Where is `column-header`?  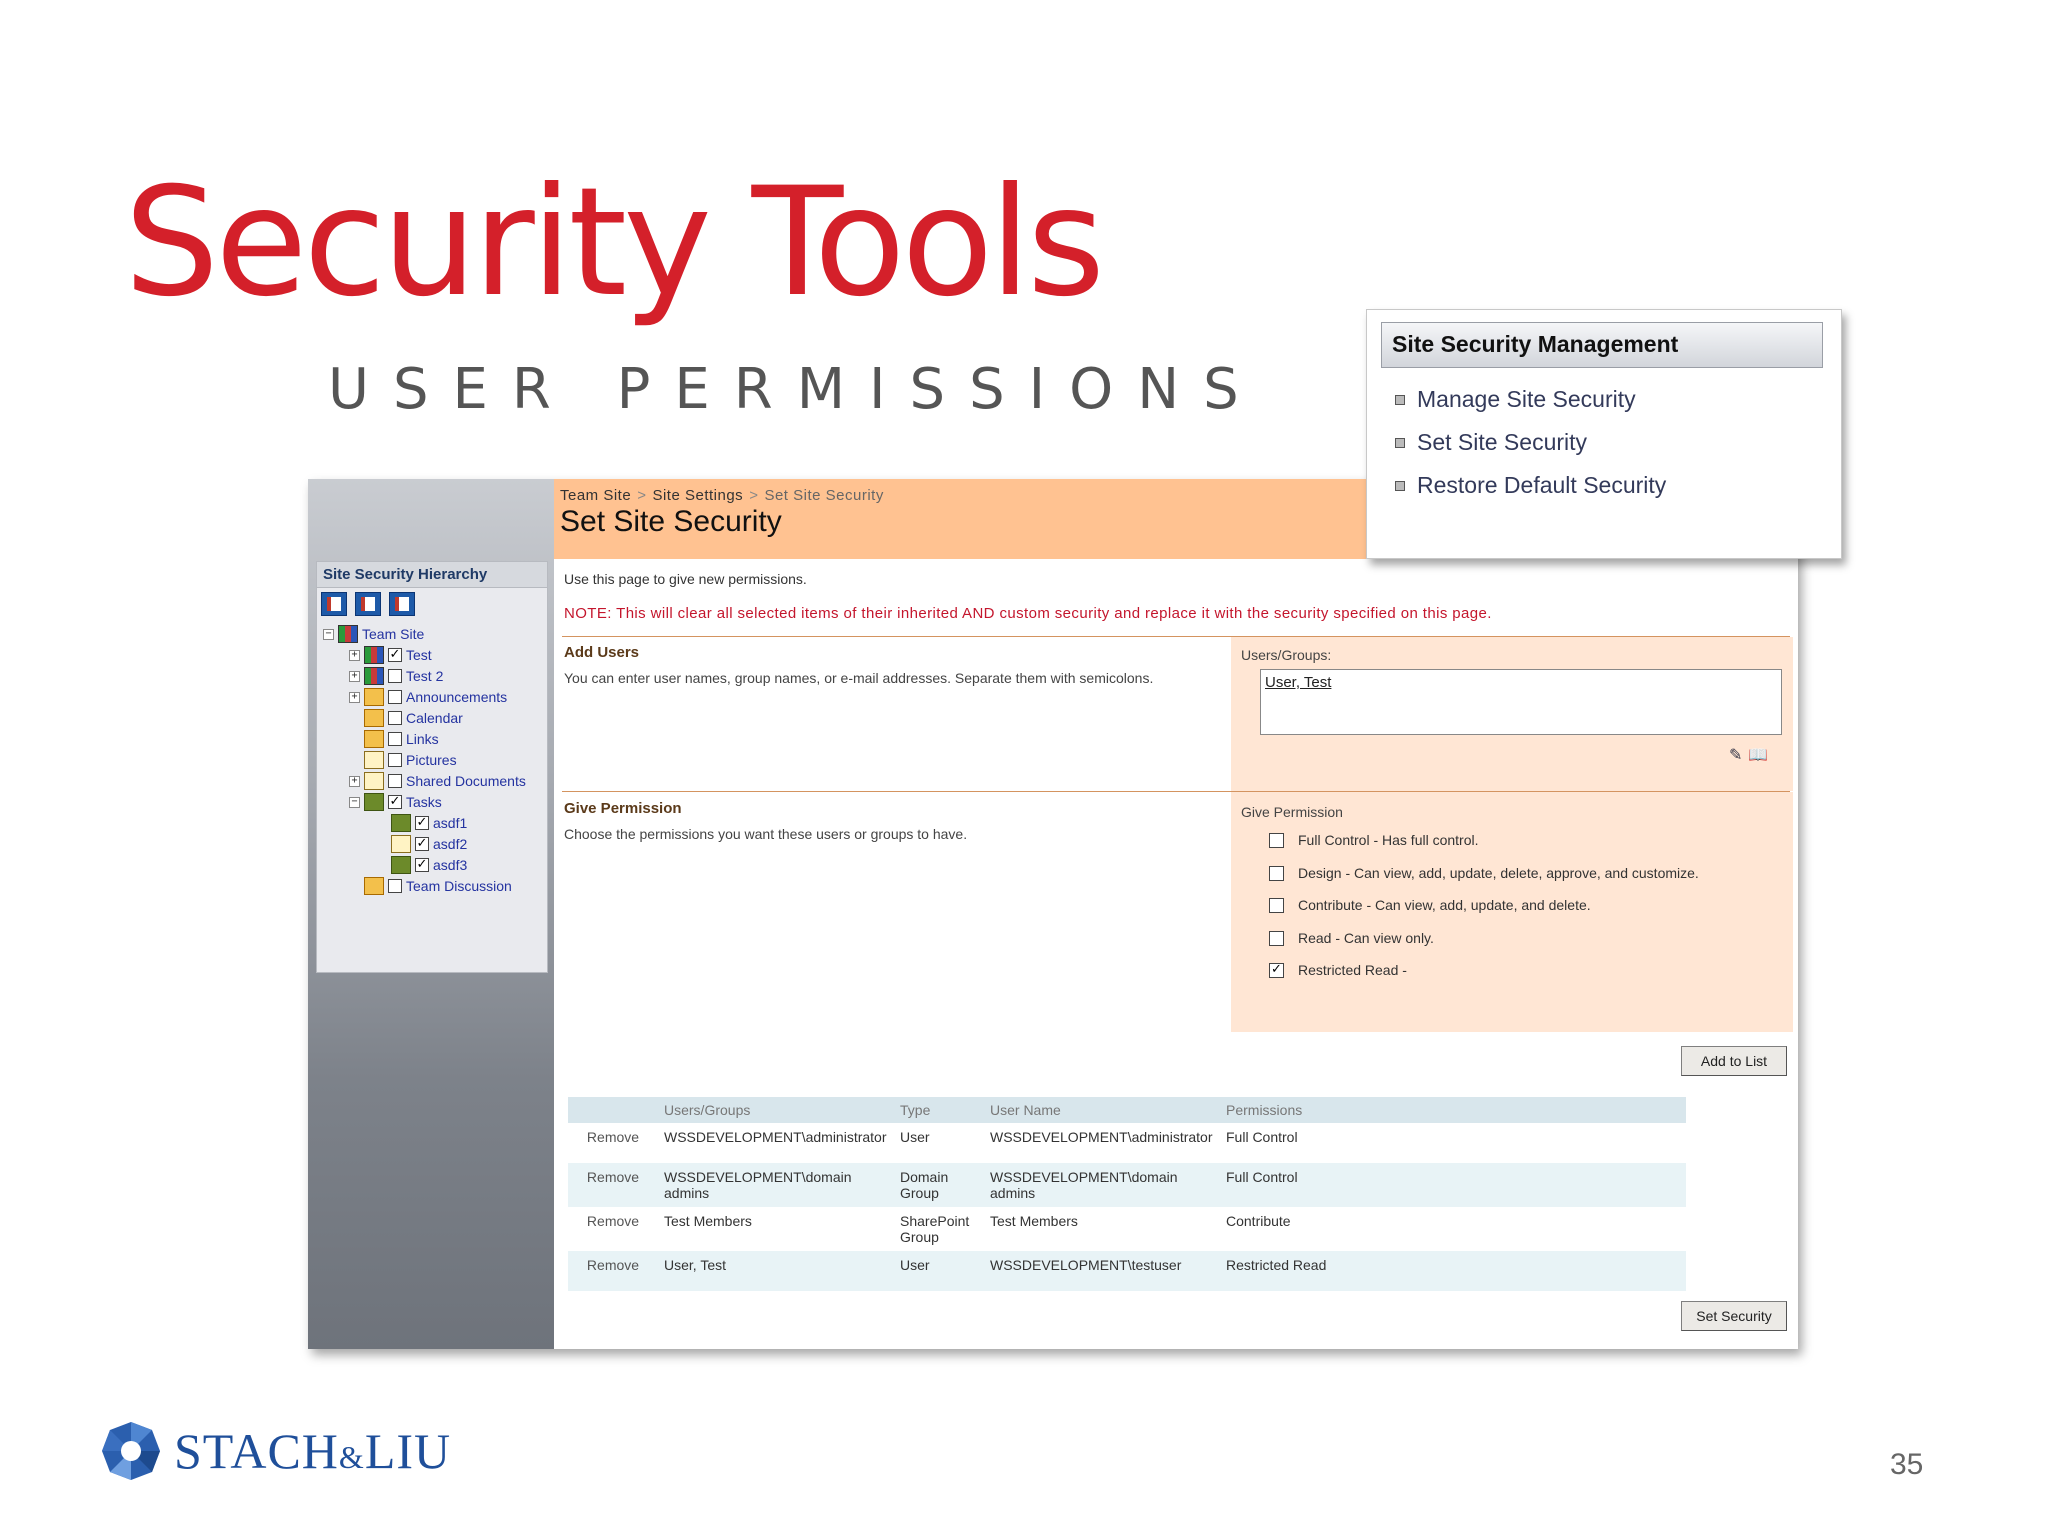 column-header is located at coordinates (613, 1110).